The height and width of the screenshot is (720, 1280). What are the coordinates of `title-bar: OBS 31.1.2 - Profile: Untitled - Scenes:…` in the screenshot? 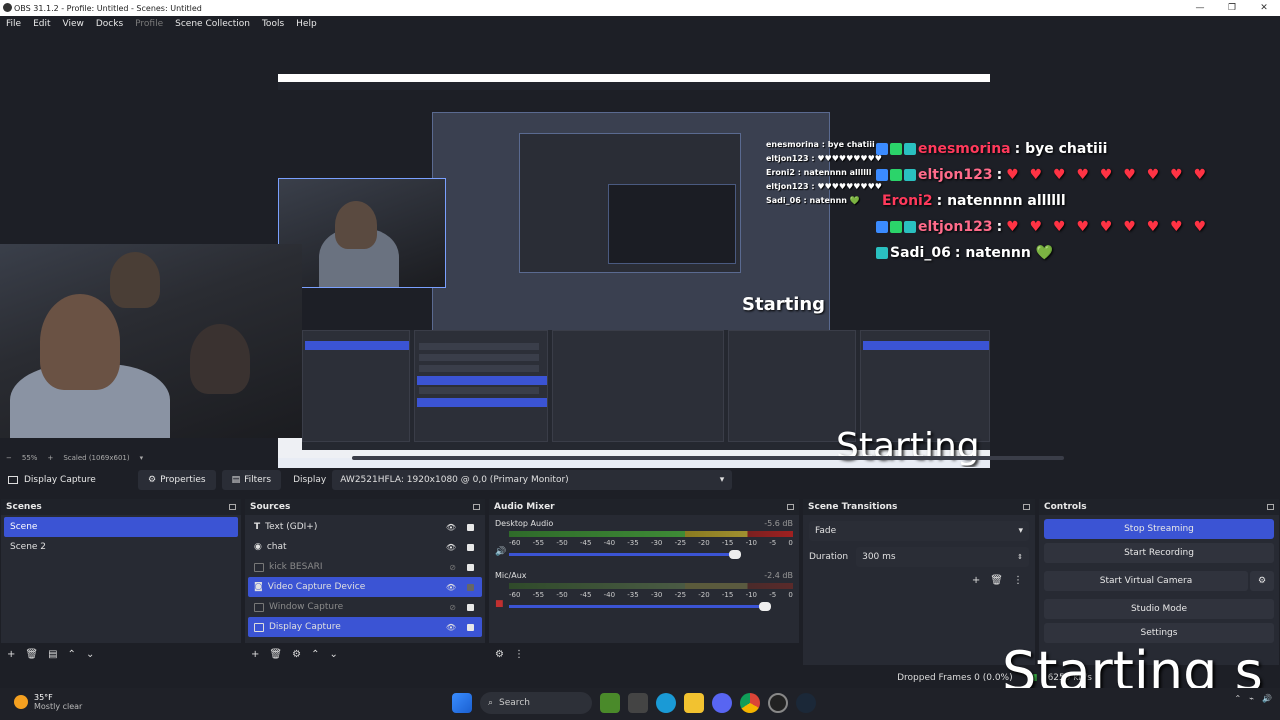 It's located at (640, 8).